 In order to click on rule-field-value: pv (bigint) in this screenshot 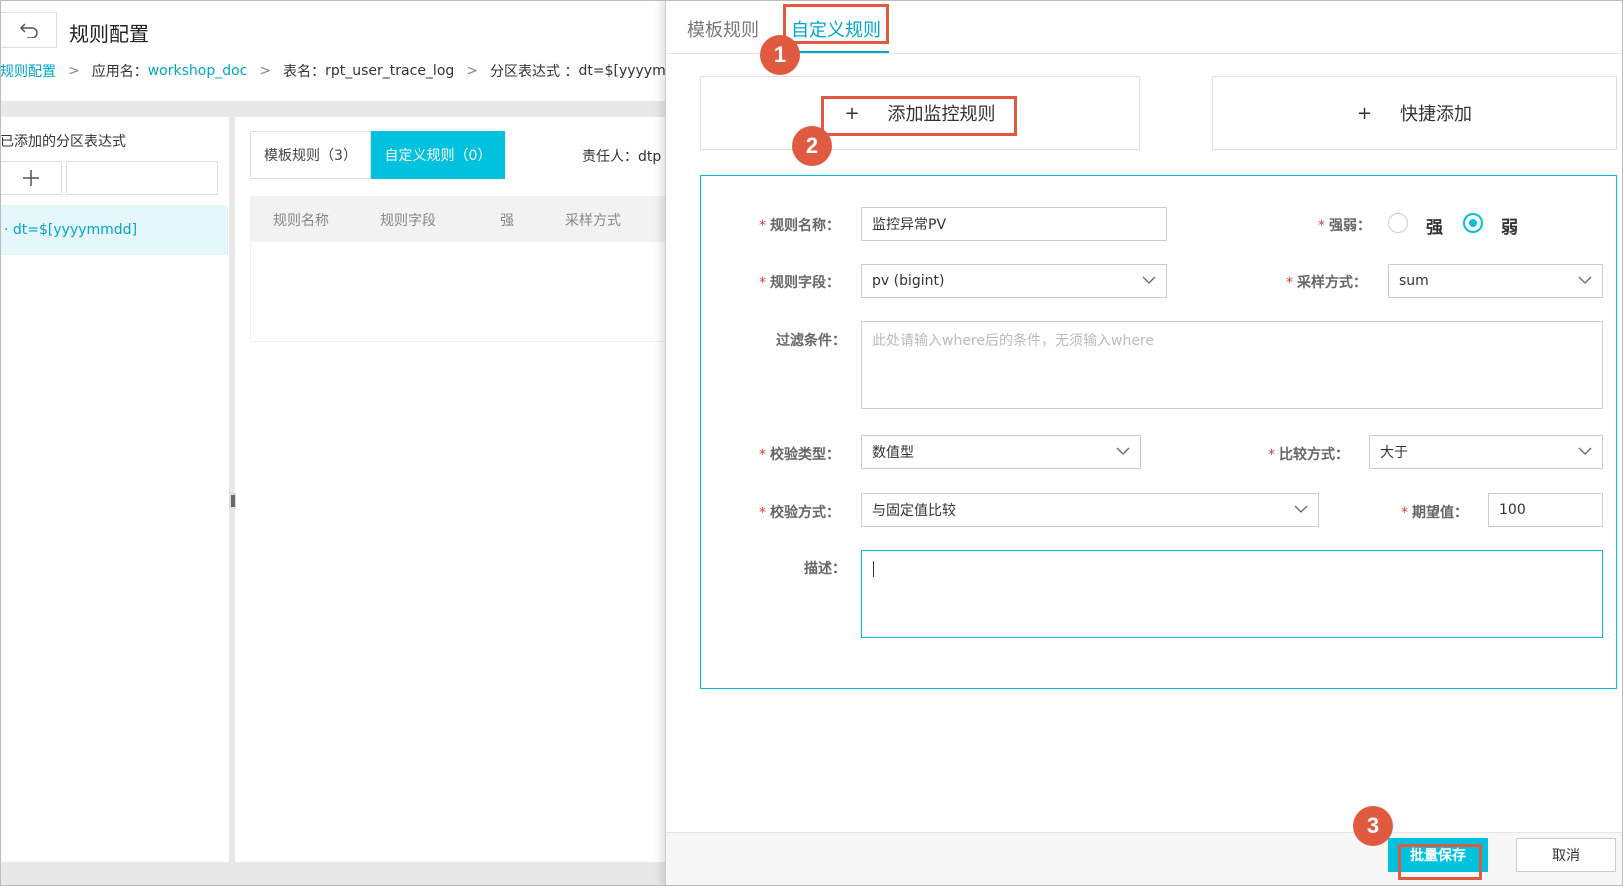, I will do `click(908, 281)`.